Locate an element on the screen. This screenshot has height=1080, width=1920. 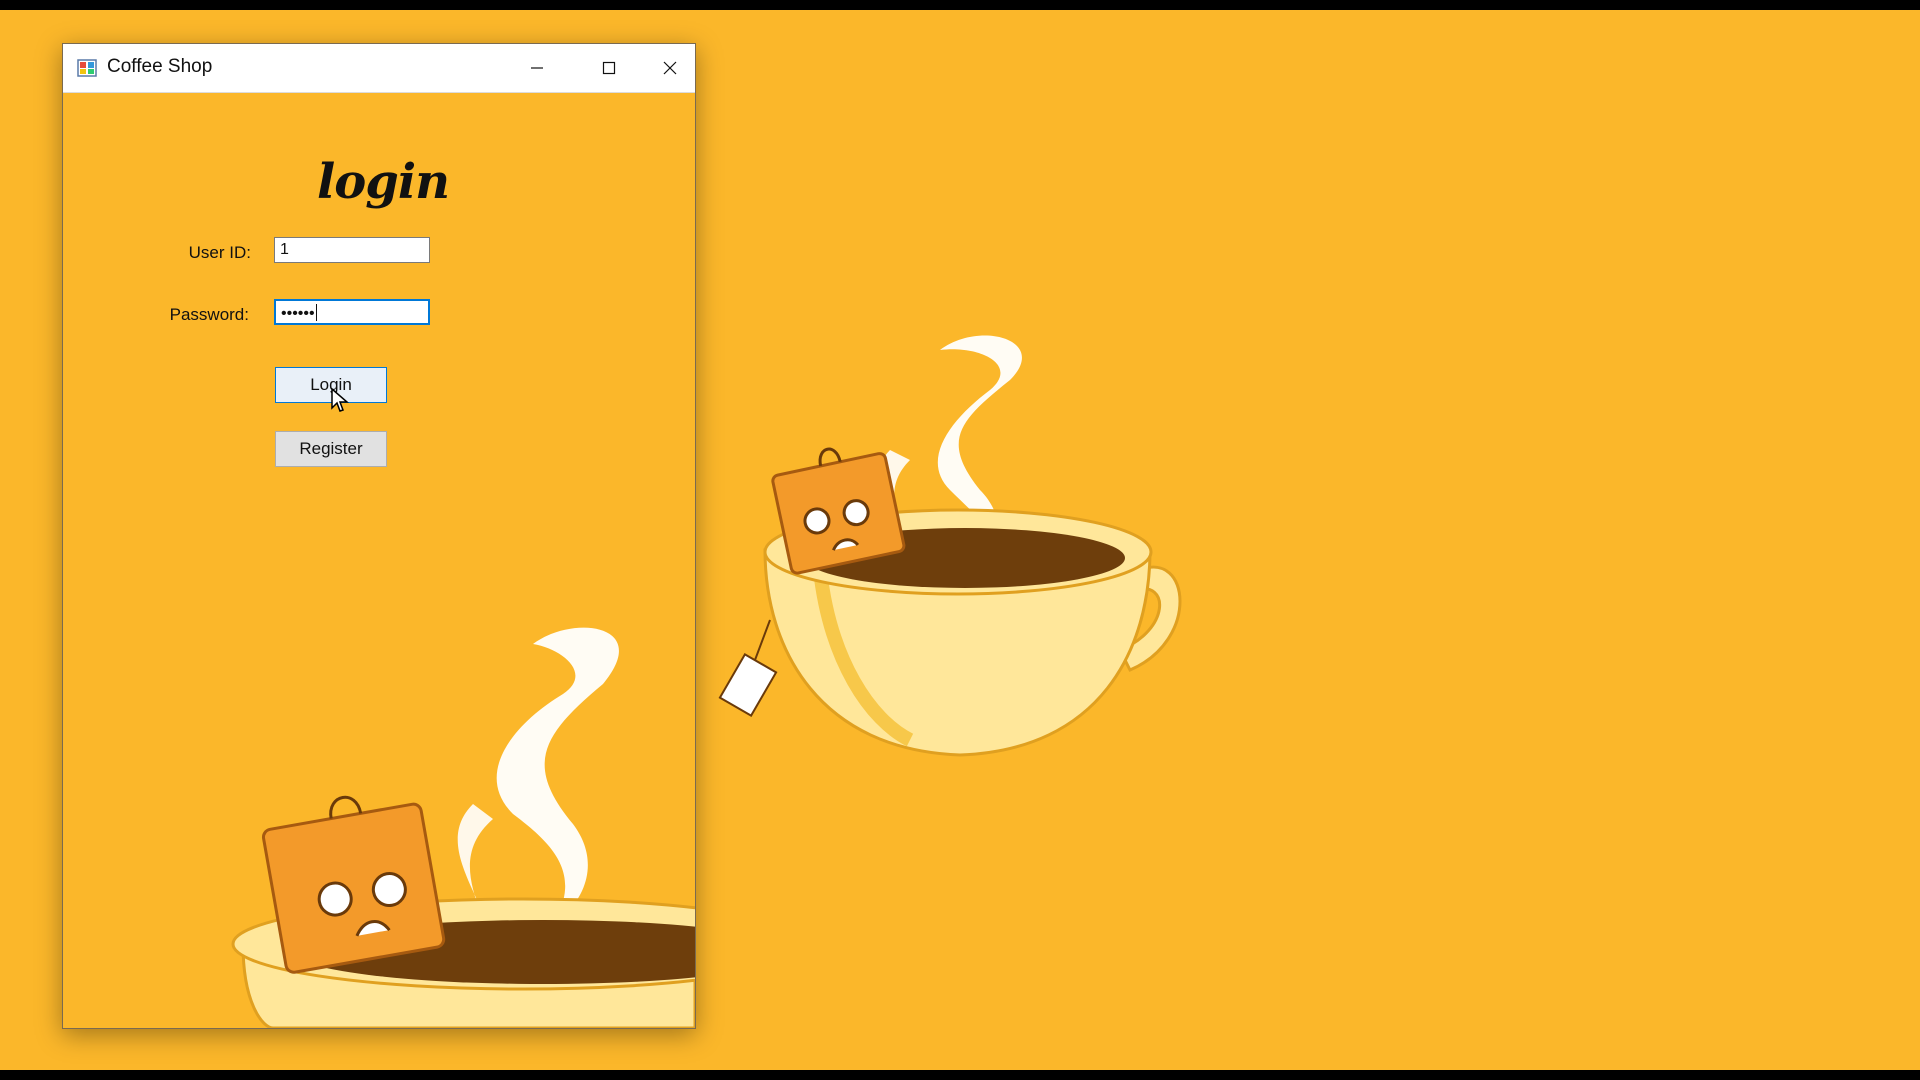
password-field: •••••• is located at coordinates (352, 312).